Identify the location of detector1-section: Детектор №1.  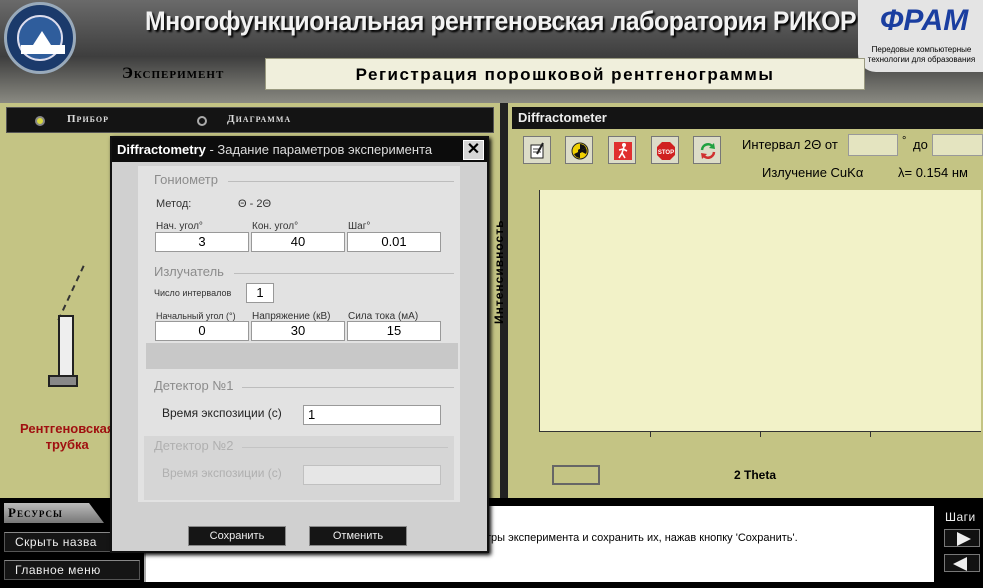
(194, 385).